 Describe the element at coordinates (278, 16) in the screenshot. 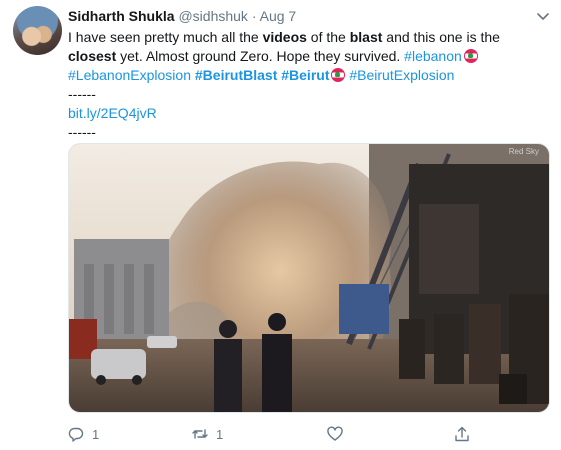

I see `tweet-date: Aug 7` at that location.